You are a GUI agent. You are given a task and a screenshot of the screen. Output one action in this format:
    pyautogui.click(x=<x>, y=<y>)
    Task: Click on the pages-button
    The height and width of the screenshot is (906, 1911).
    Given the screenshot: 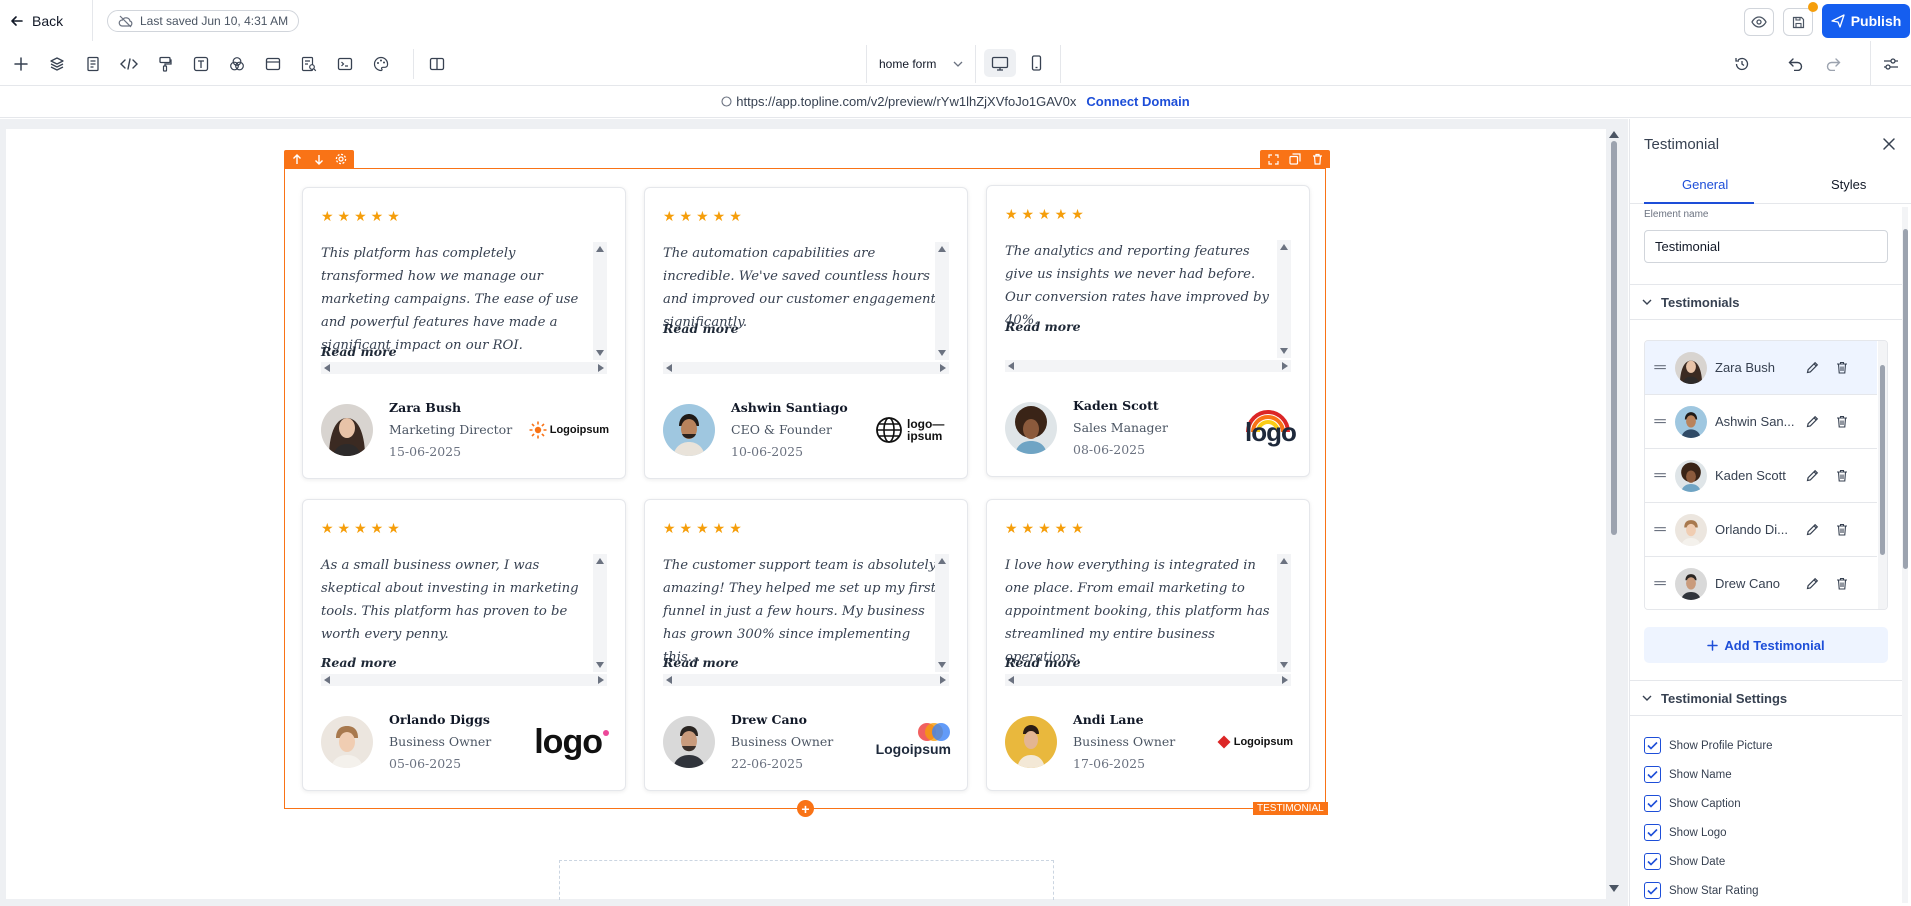 What is the action you would take?
    pyautogui.click(x=93, y=64)
    